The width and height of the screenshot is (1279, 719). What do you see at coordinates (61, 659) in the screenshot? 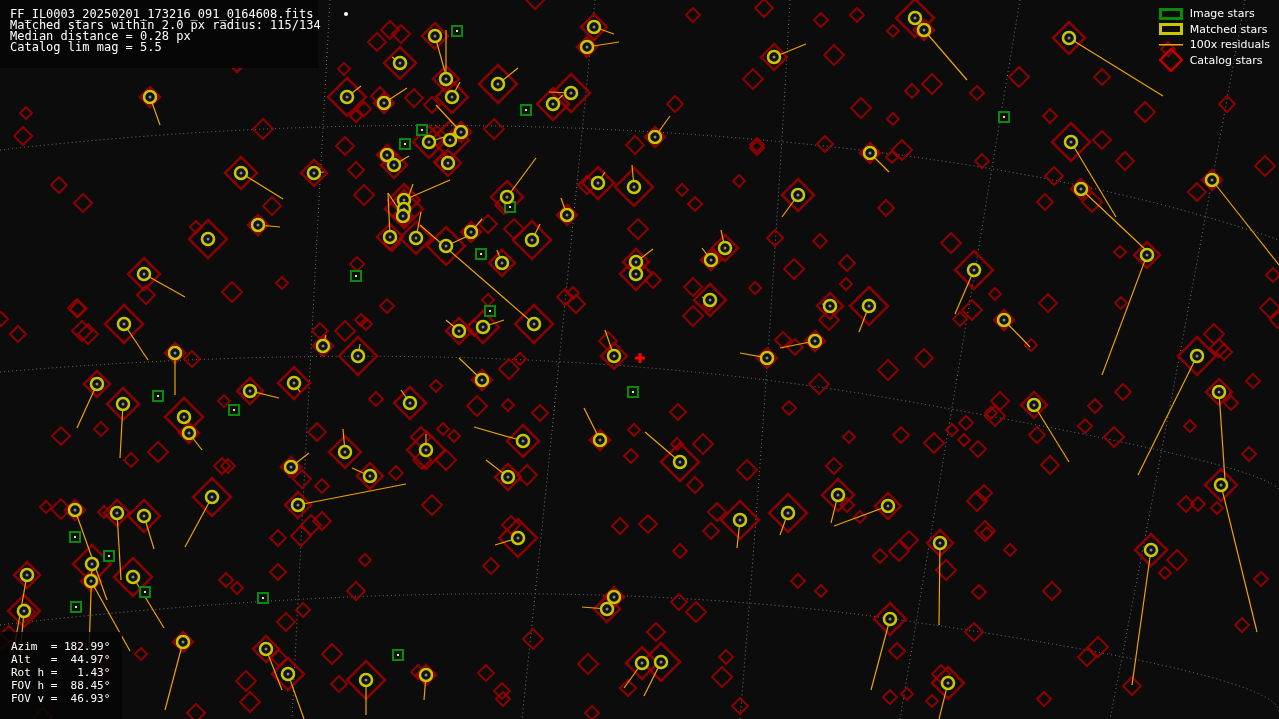
I see `pointing-text: Alt = 44.97°` at bounding box center [61, 659].